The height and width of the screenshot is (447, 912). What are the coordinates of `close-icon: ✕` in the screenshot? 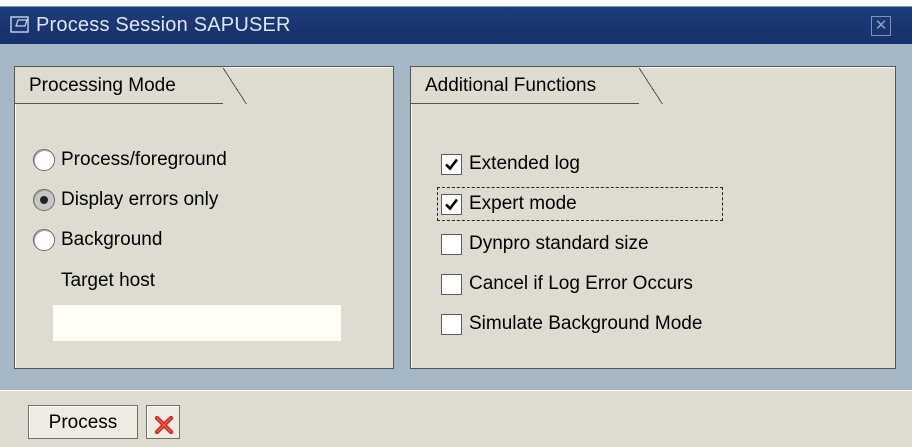 It's located at (881, 26).